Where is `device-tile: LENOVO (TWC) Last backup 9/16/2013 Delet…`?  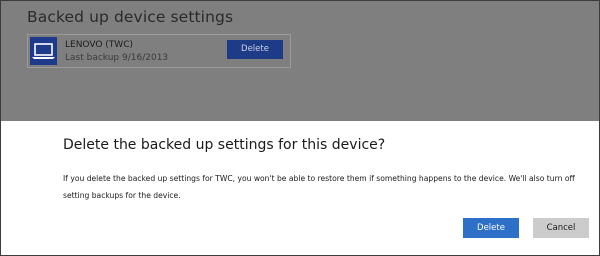 device-tile: LENOVO (TWC) Last backup 9/16/2013 Delet… is located at coordinates (159, 51).